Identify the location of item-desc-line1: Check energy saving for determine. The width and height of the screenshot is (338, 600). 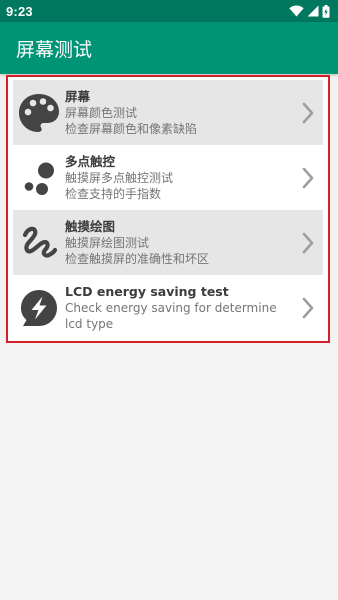
(171, 308).